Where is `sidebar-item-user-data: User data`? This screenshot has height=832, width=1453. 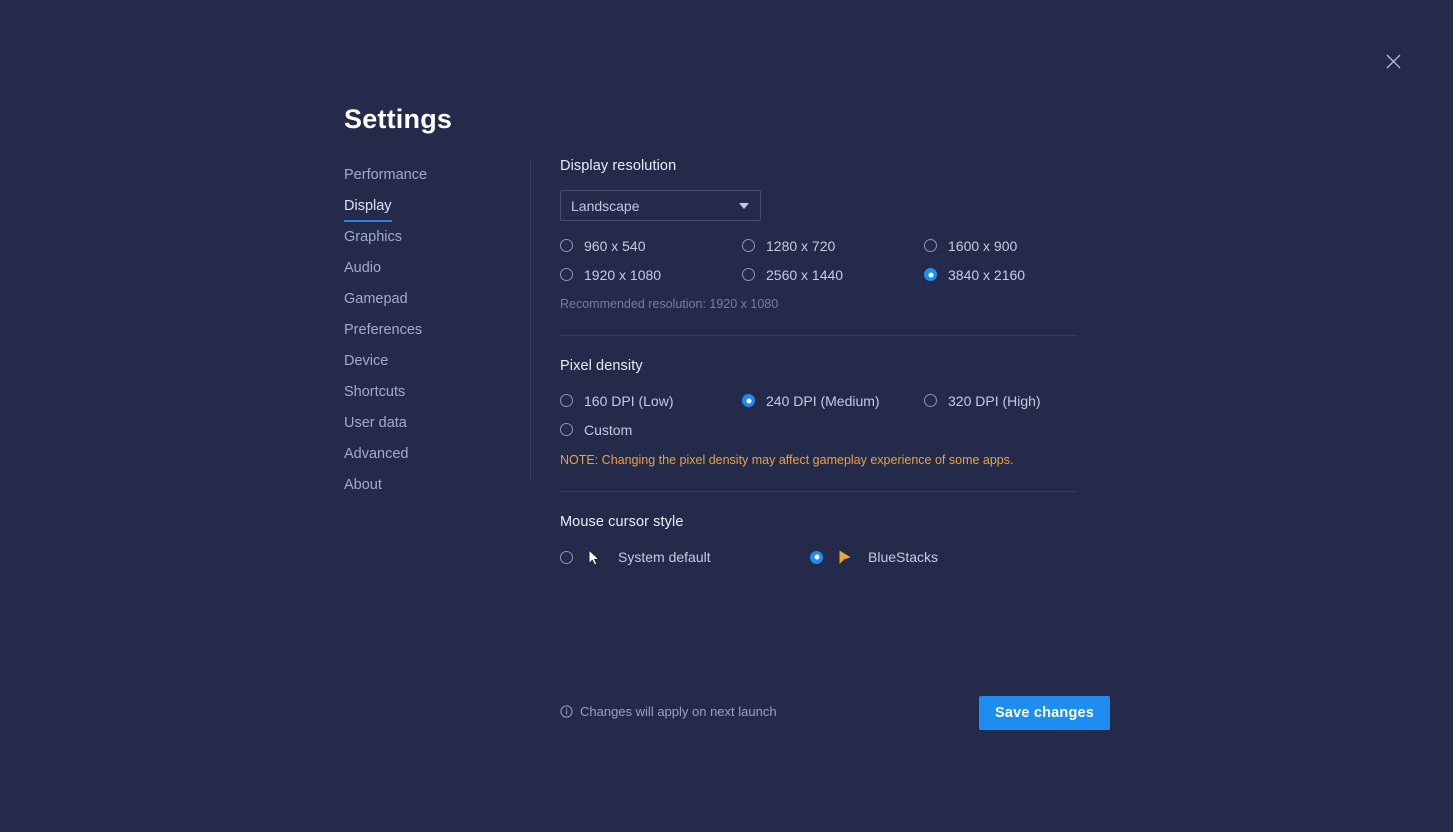 sidebar-item-user-data: User data is located at coordinates (375, 427).